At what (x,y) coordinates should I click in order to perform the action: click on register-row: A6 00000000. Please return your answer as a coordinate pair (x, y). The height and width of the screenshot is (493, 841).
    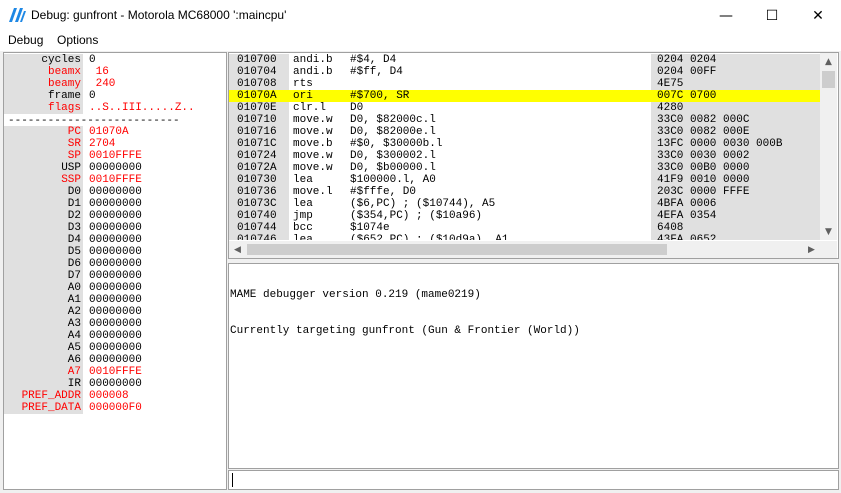
    Looking at the image, I should click on (115, 360).